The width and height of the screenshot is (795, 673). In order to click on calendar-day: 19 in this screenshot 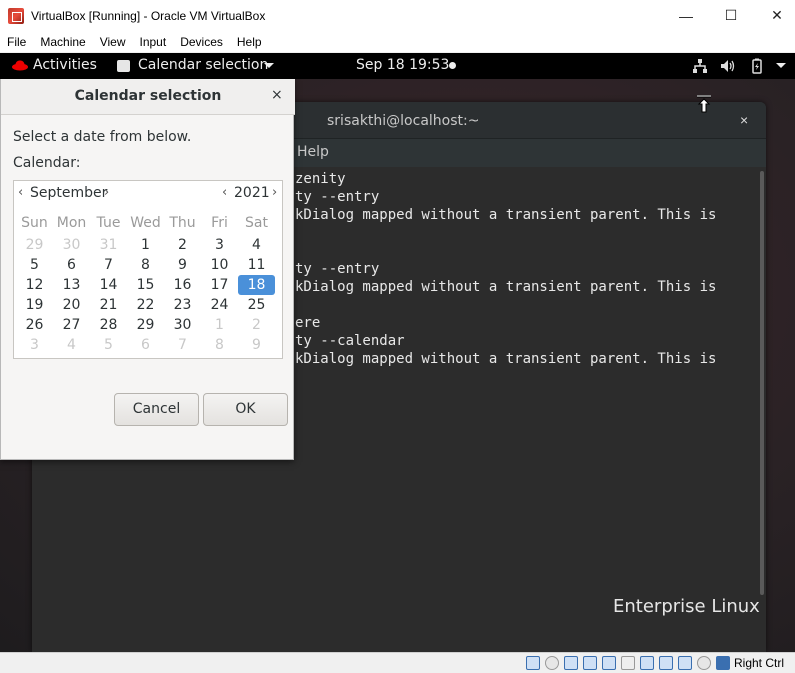, I will do `click(34, 305)`.